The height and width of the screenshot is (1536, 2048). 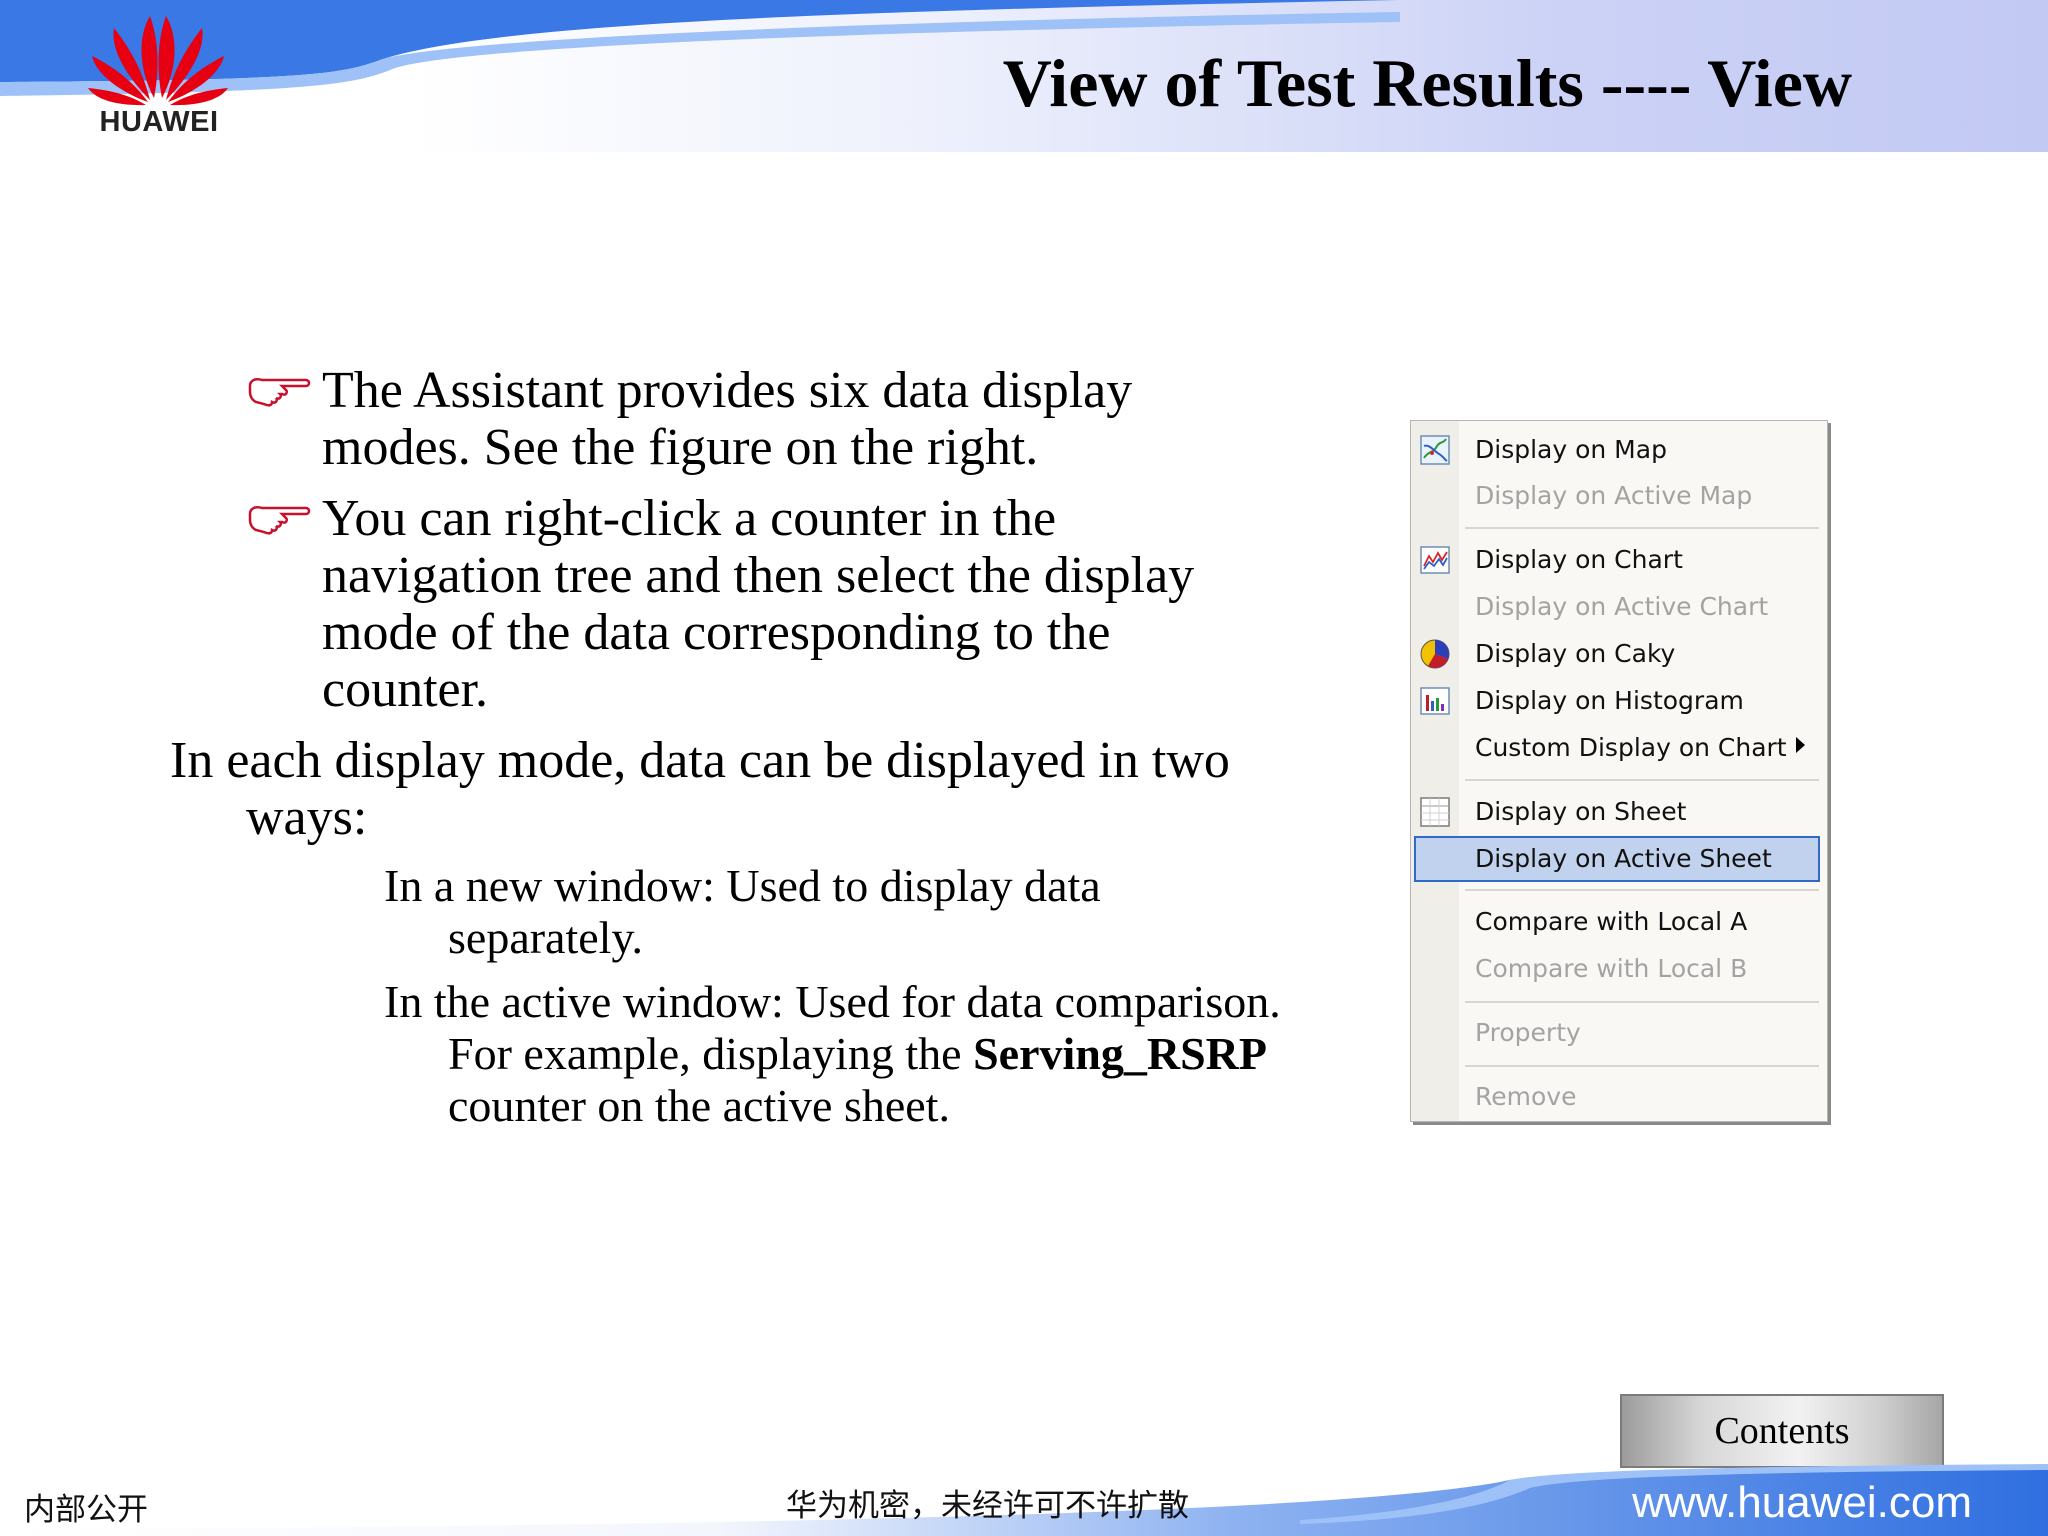 What do you see at coordinates (1623, 858) in the screenshot?
I see `menu-item-label: Display on Active Sheet` at bounding box center [1623, 858].